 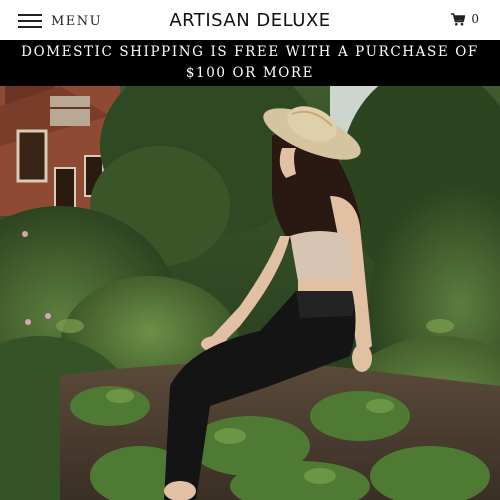 I want to click on cart-count: 0, so click(x=475, y=19).